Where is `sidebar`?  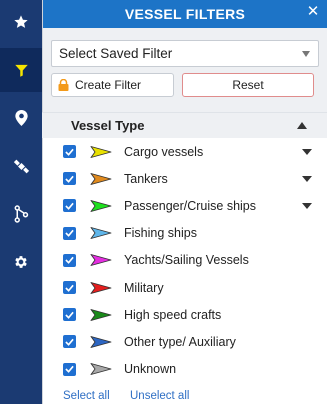
sidebar is located at coordinates (21, 202).